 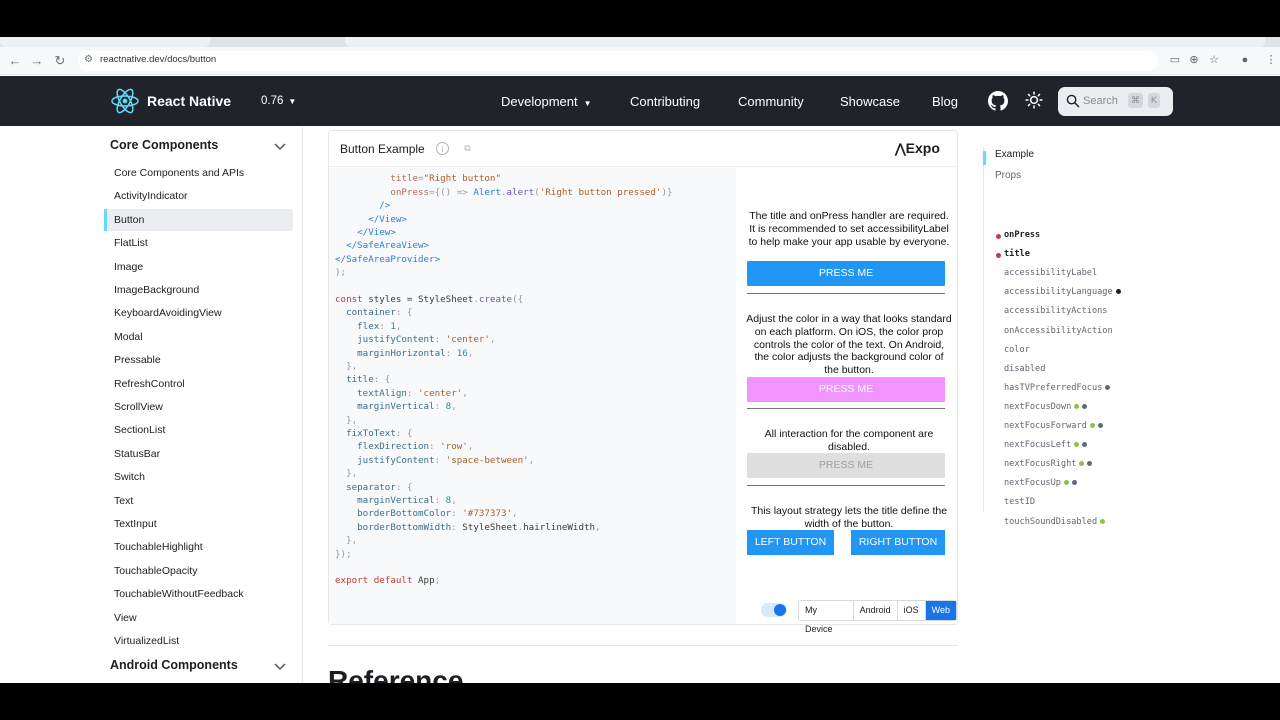 I want to click on react-logo-icon, so click(x=125, y=101).